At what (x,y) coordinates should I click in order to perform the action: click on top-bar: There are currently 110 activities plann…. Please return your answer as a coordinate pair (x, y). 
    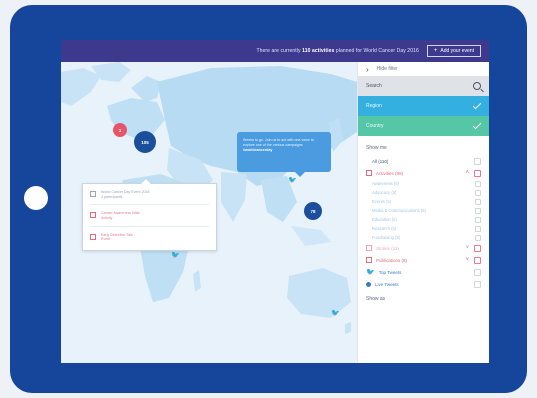
    Looking at the image, I should click on (275, 51).